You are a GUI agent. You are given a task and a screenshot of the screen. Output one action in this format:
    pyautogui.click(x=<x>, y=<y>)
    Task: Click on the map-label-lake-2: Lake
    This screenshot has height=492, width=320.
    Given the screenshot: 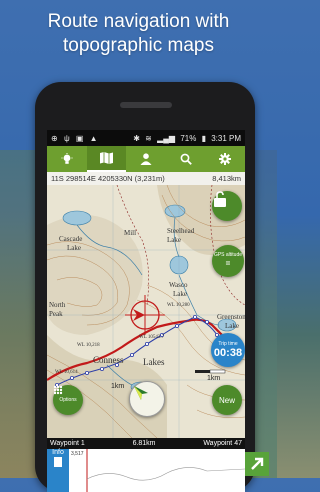 What is the action you would take?
    pyautogui.click(x=74, y=248)
    